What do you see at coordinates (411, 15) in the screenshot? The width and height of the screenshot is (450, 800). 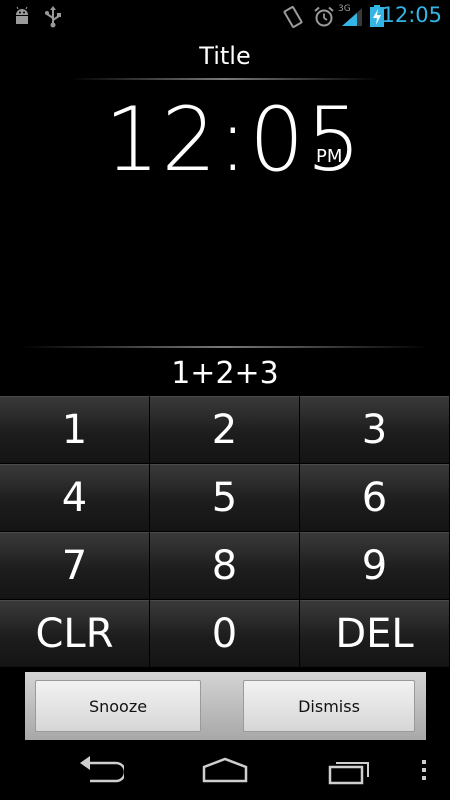 I see `status-time: 12:05` at bounding box center [411, 15].